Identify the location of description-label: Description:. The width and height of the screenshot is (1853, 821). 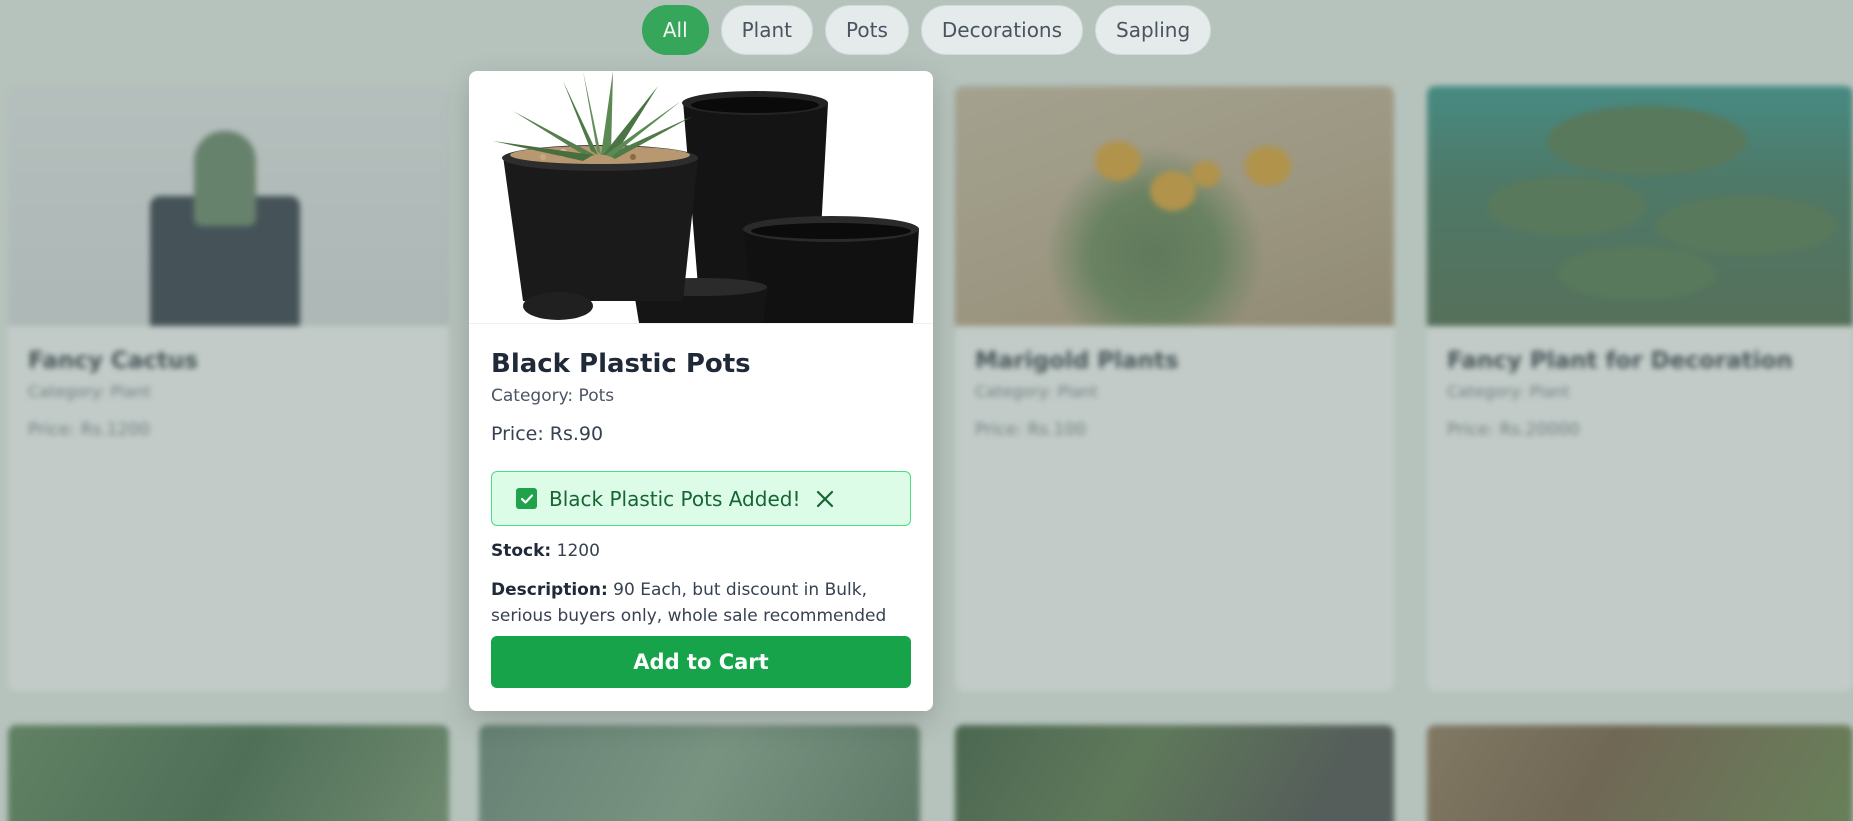
(549, 590).